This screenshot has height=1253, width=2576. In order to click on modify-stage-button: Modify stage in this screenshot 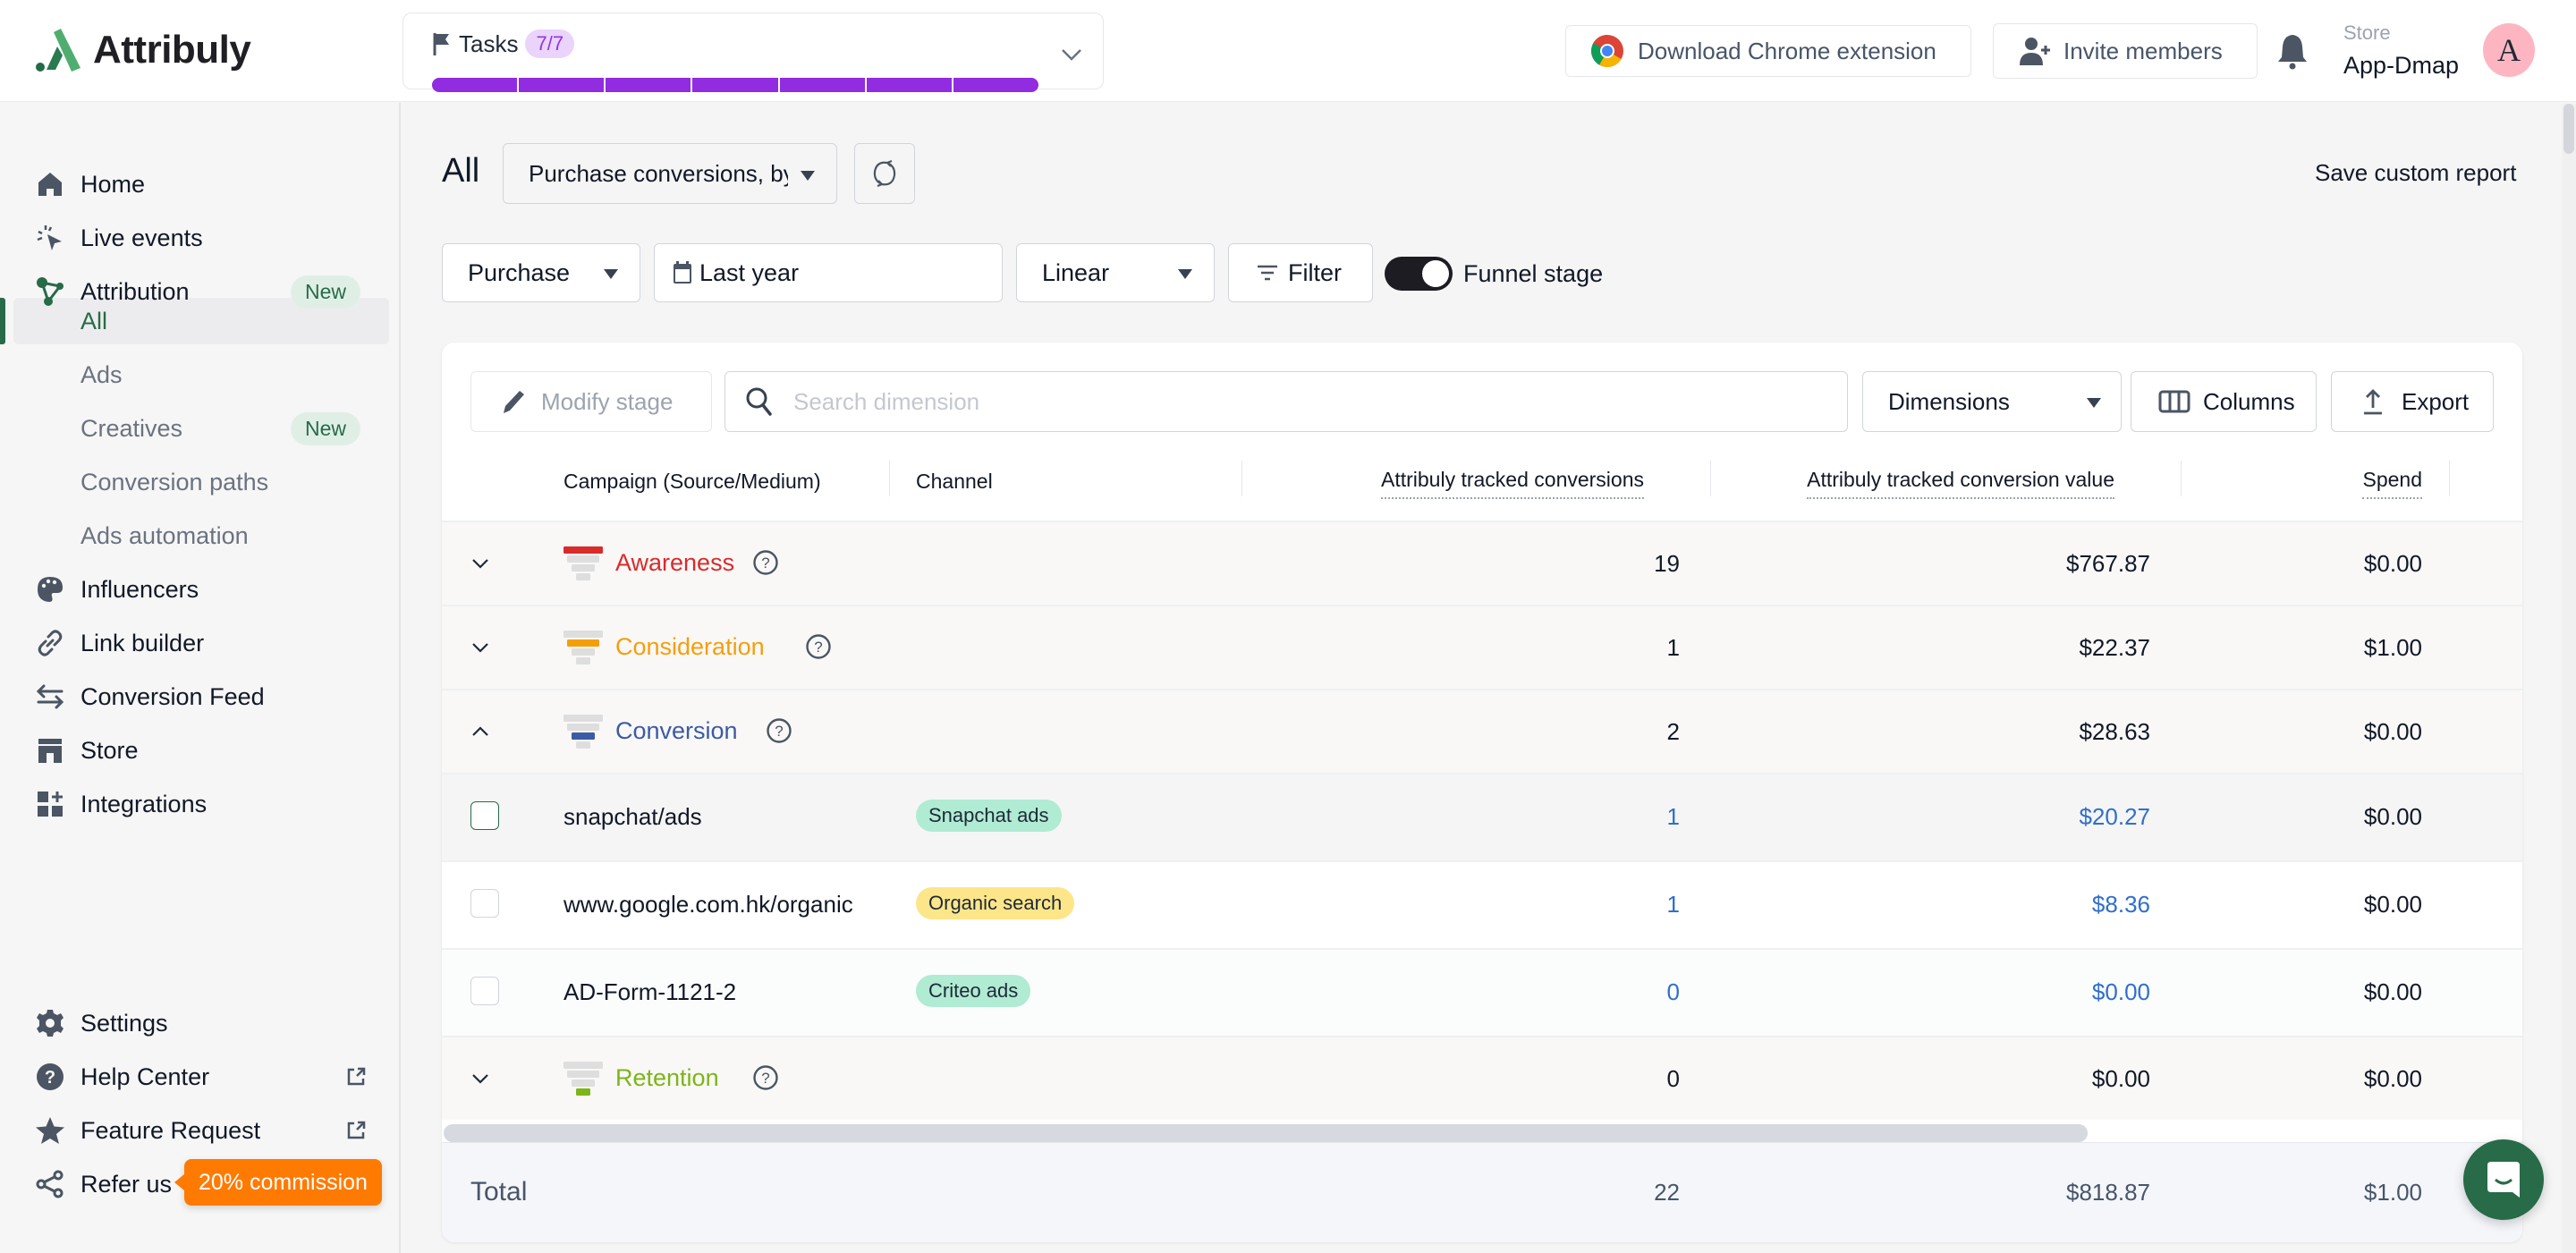, I will do `click(591, 401)`.